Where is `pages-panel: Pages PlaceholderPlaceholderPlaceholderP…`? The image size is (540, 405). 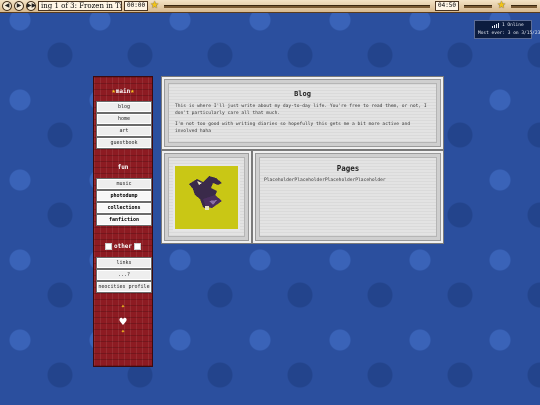 pages-panel: Pages PlaceholderPlaceholderPlaceholderP… is located at coordinates (348, 197).